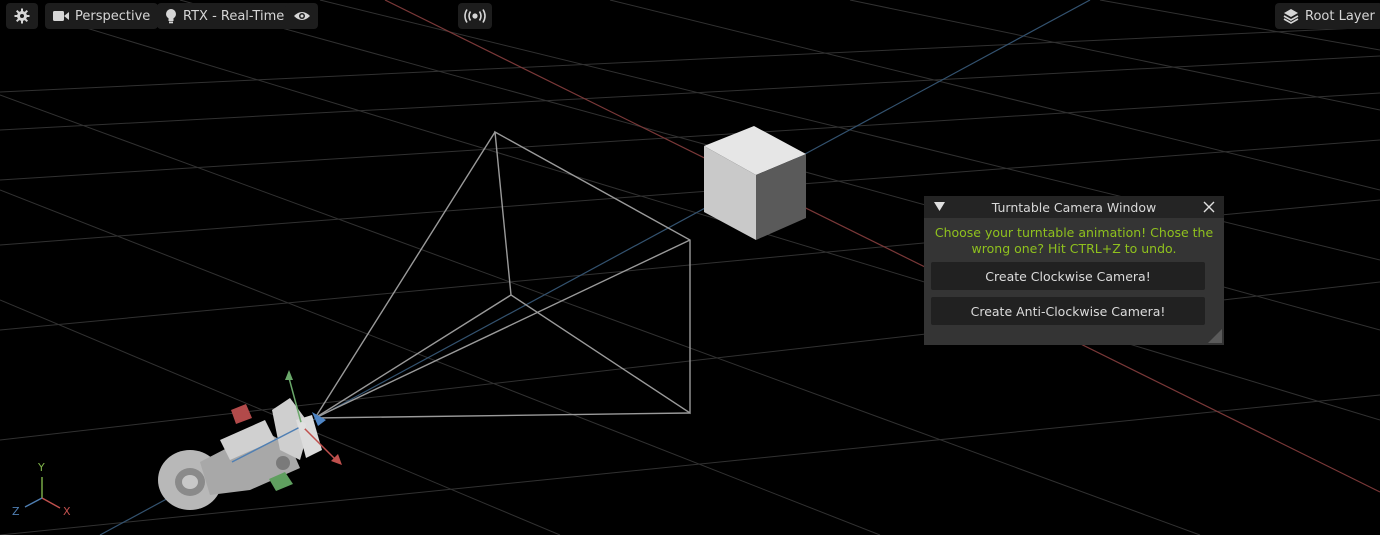 This screenshot has height=535, width=1380. What do you see at coordinates (1215, 336) in the screenshot?
I see `resize-grip` at bounding box center [1215, 336].